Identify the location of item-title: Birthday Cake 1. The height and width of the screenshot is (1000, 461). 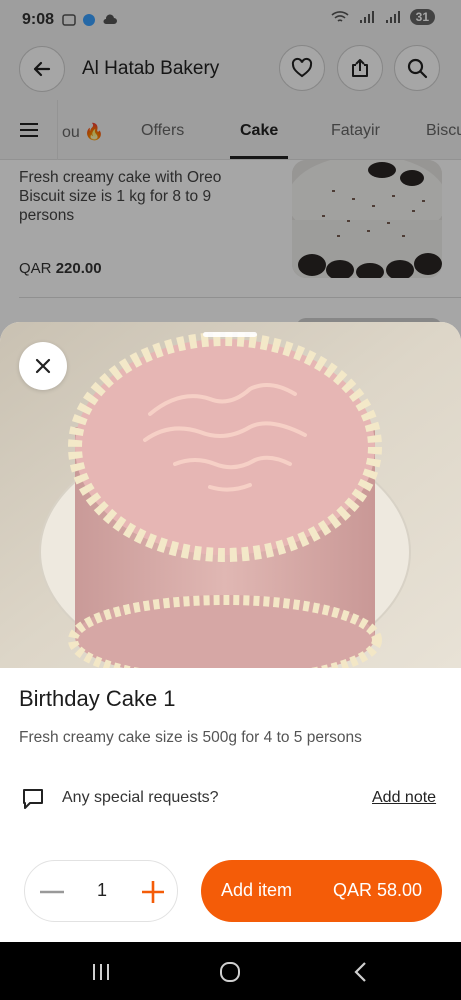
(97, 698).